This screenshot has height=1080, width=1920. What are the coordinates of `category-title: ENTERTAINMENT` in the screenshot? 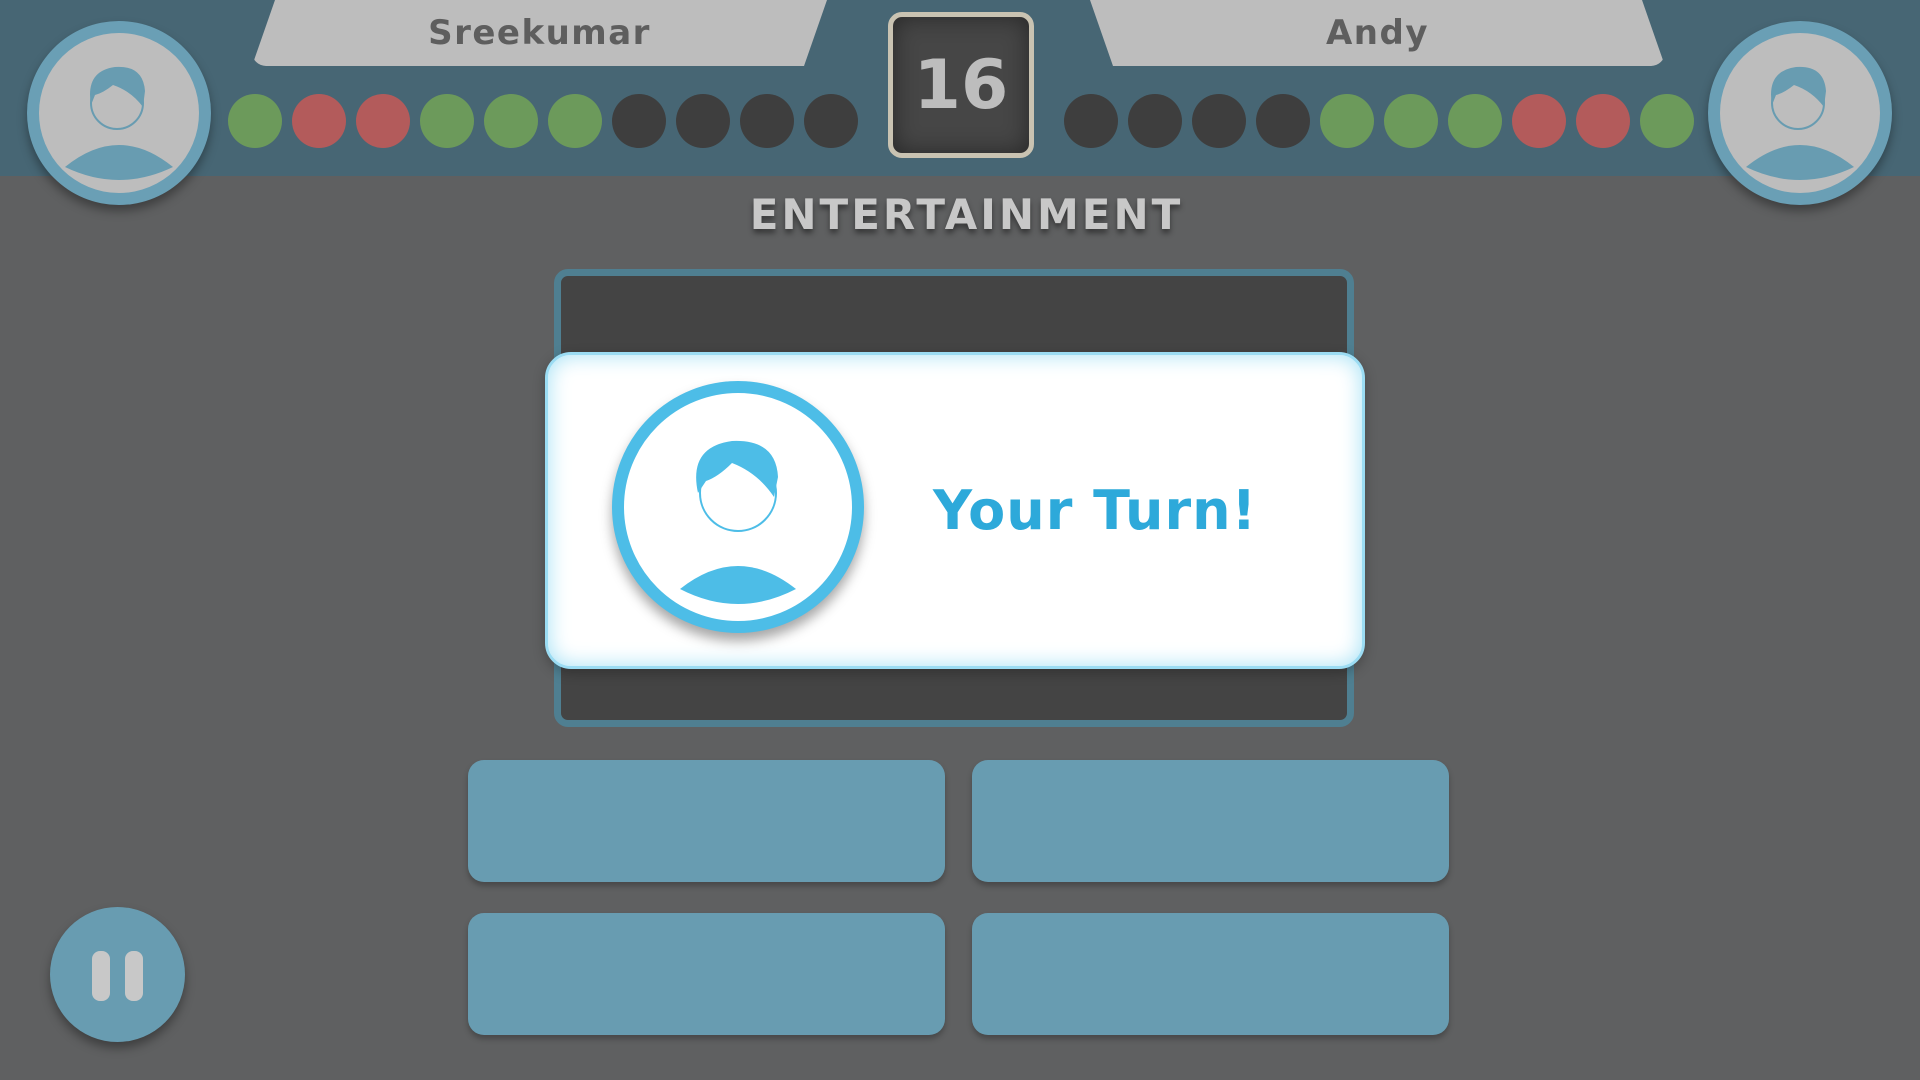 It's located at (966, 214).